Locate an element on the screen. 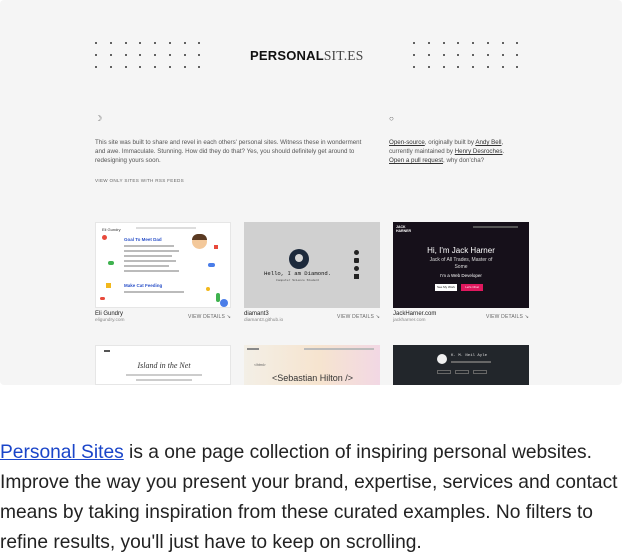 The height and width of the screenshot is (558, 622). site-logo: PERSONALSIT.ES is located at coordinates (306, 56).